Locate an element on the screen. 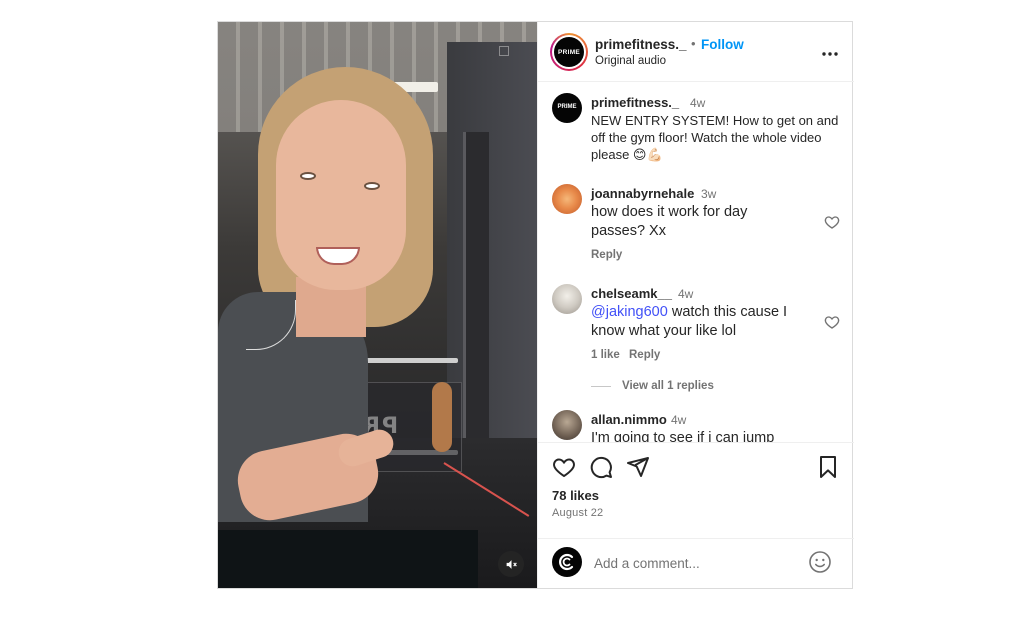 The height and width of the screenshot is (621, 1024). post-date: August 22 is located at coordinates (577, 513).